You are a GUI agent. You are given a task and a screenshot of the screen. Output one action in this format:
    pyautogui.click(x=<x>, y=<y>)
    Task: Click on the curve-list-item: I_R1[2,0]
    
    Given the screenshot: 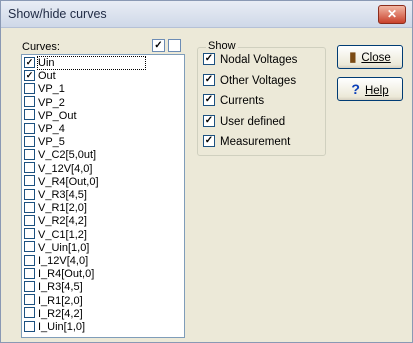 What is the action you would take?
    pyautogui.click(x=53, y=301)
    